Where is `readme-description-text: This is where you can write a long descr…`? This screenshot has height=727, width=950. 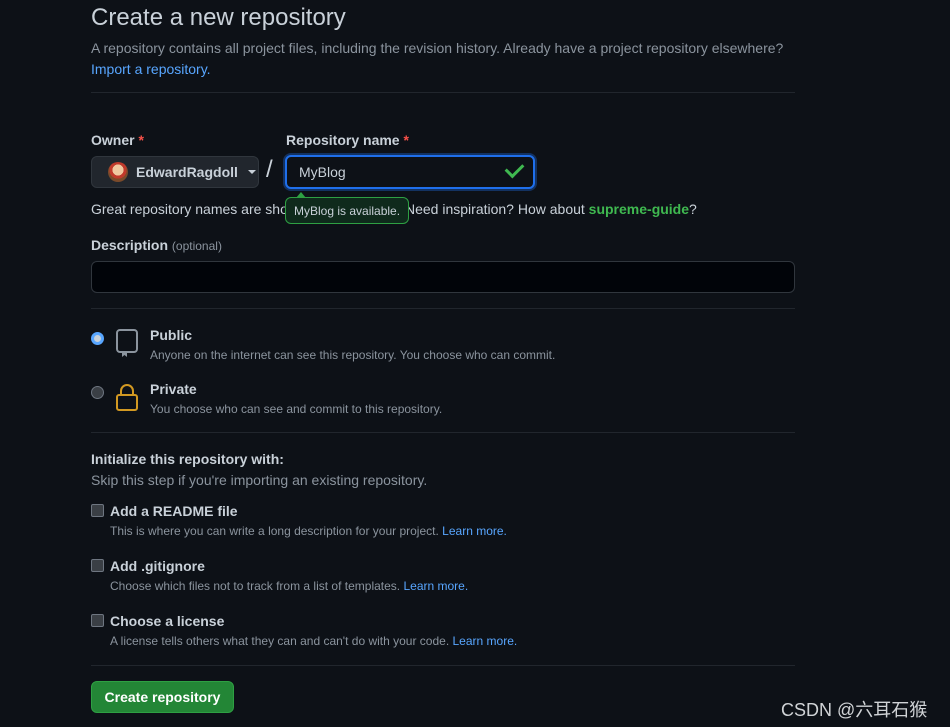
readme-description-text: This is where you can write a long descr… is located at coordinates (274, 531).